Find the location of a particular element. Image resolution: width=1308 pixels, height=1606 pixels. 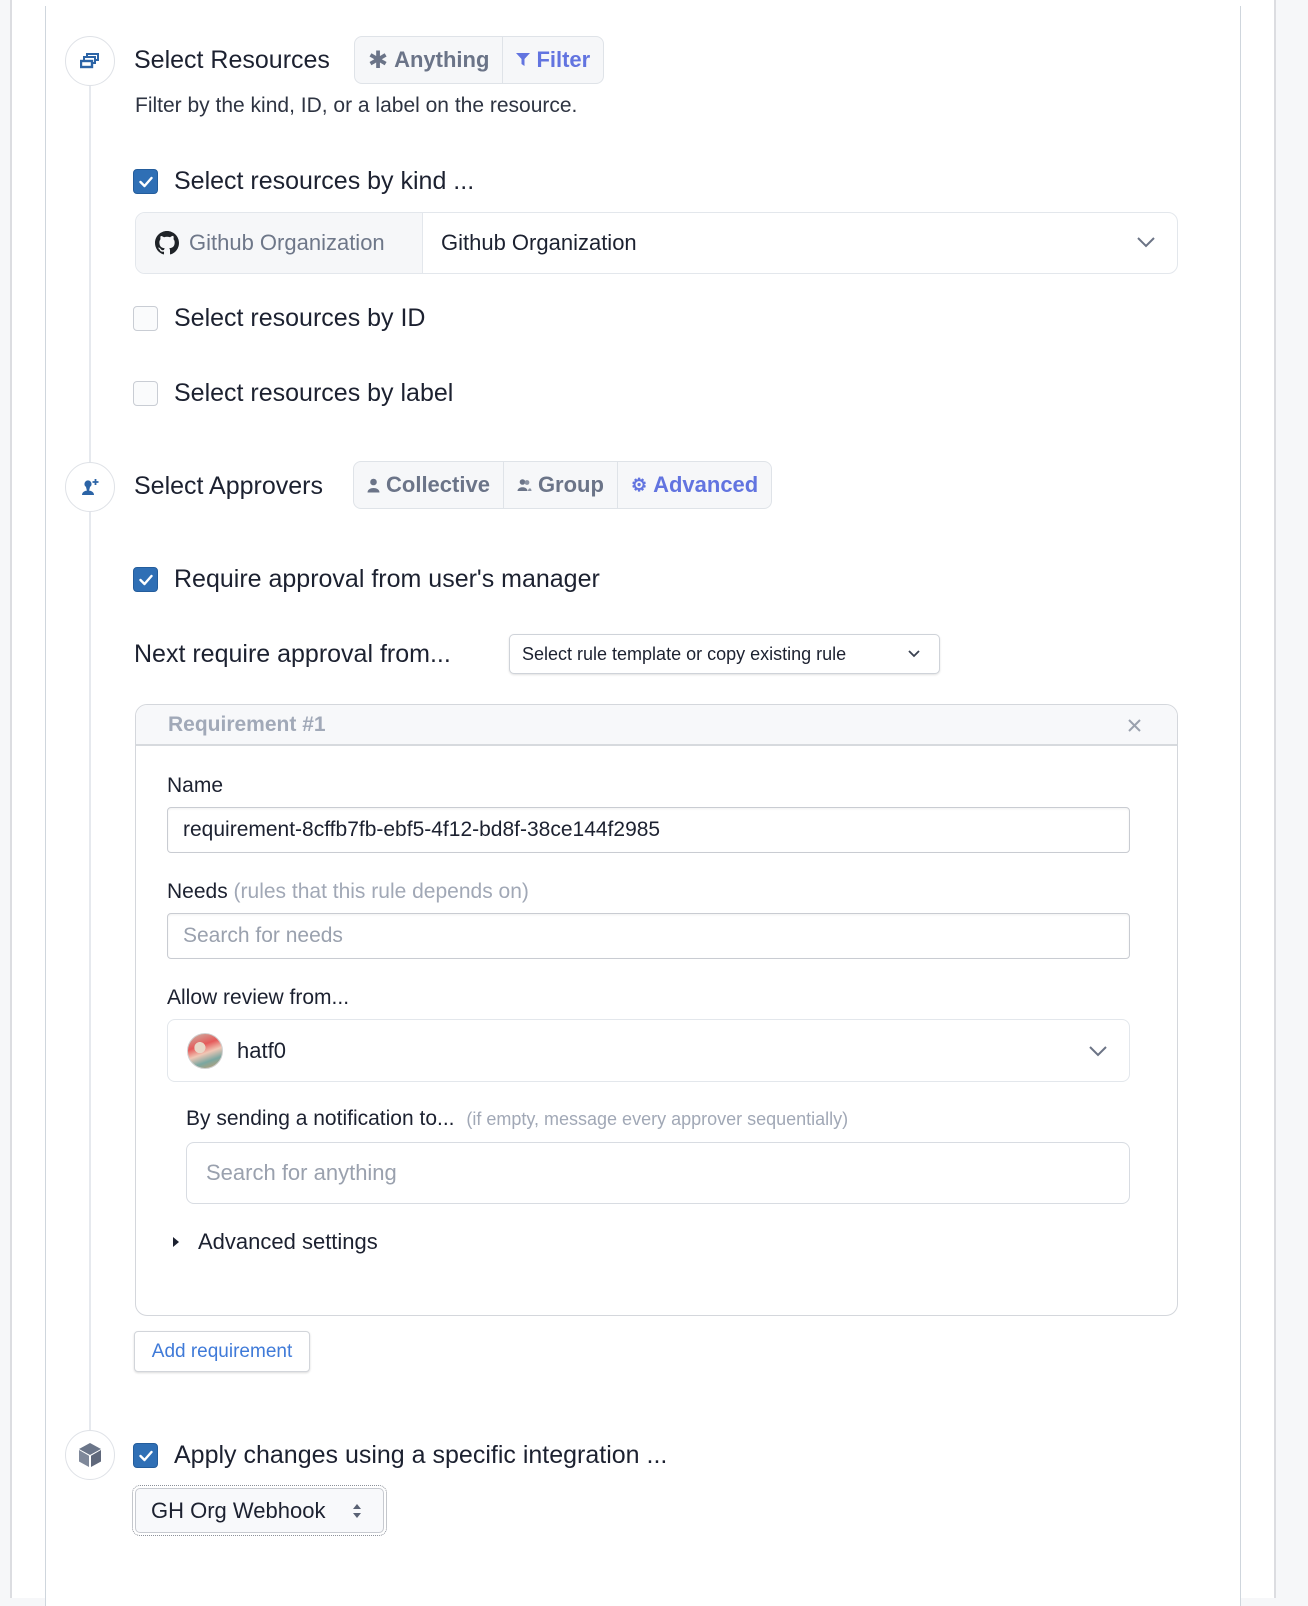

resource-mode-toggle: ✱ Anything Filter is located at coordinates (479, 60).